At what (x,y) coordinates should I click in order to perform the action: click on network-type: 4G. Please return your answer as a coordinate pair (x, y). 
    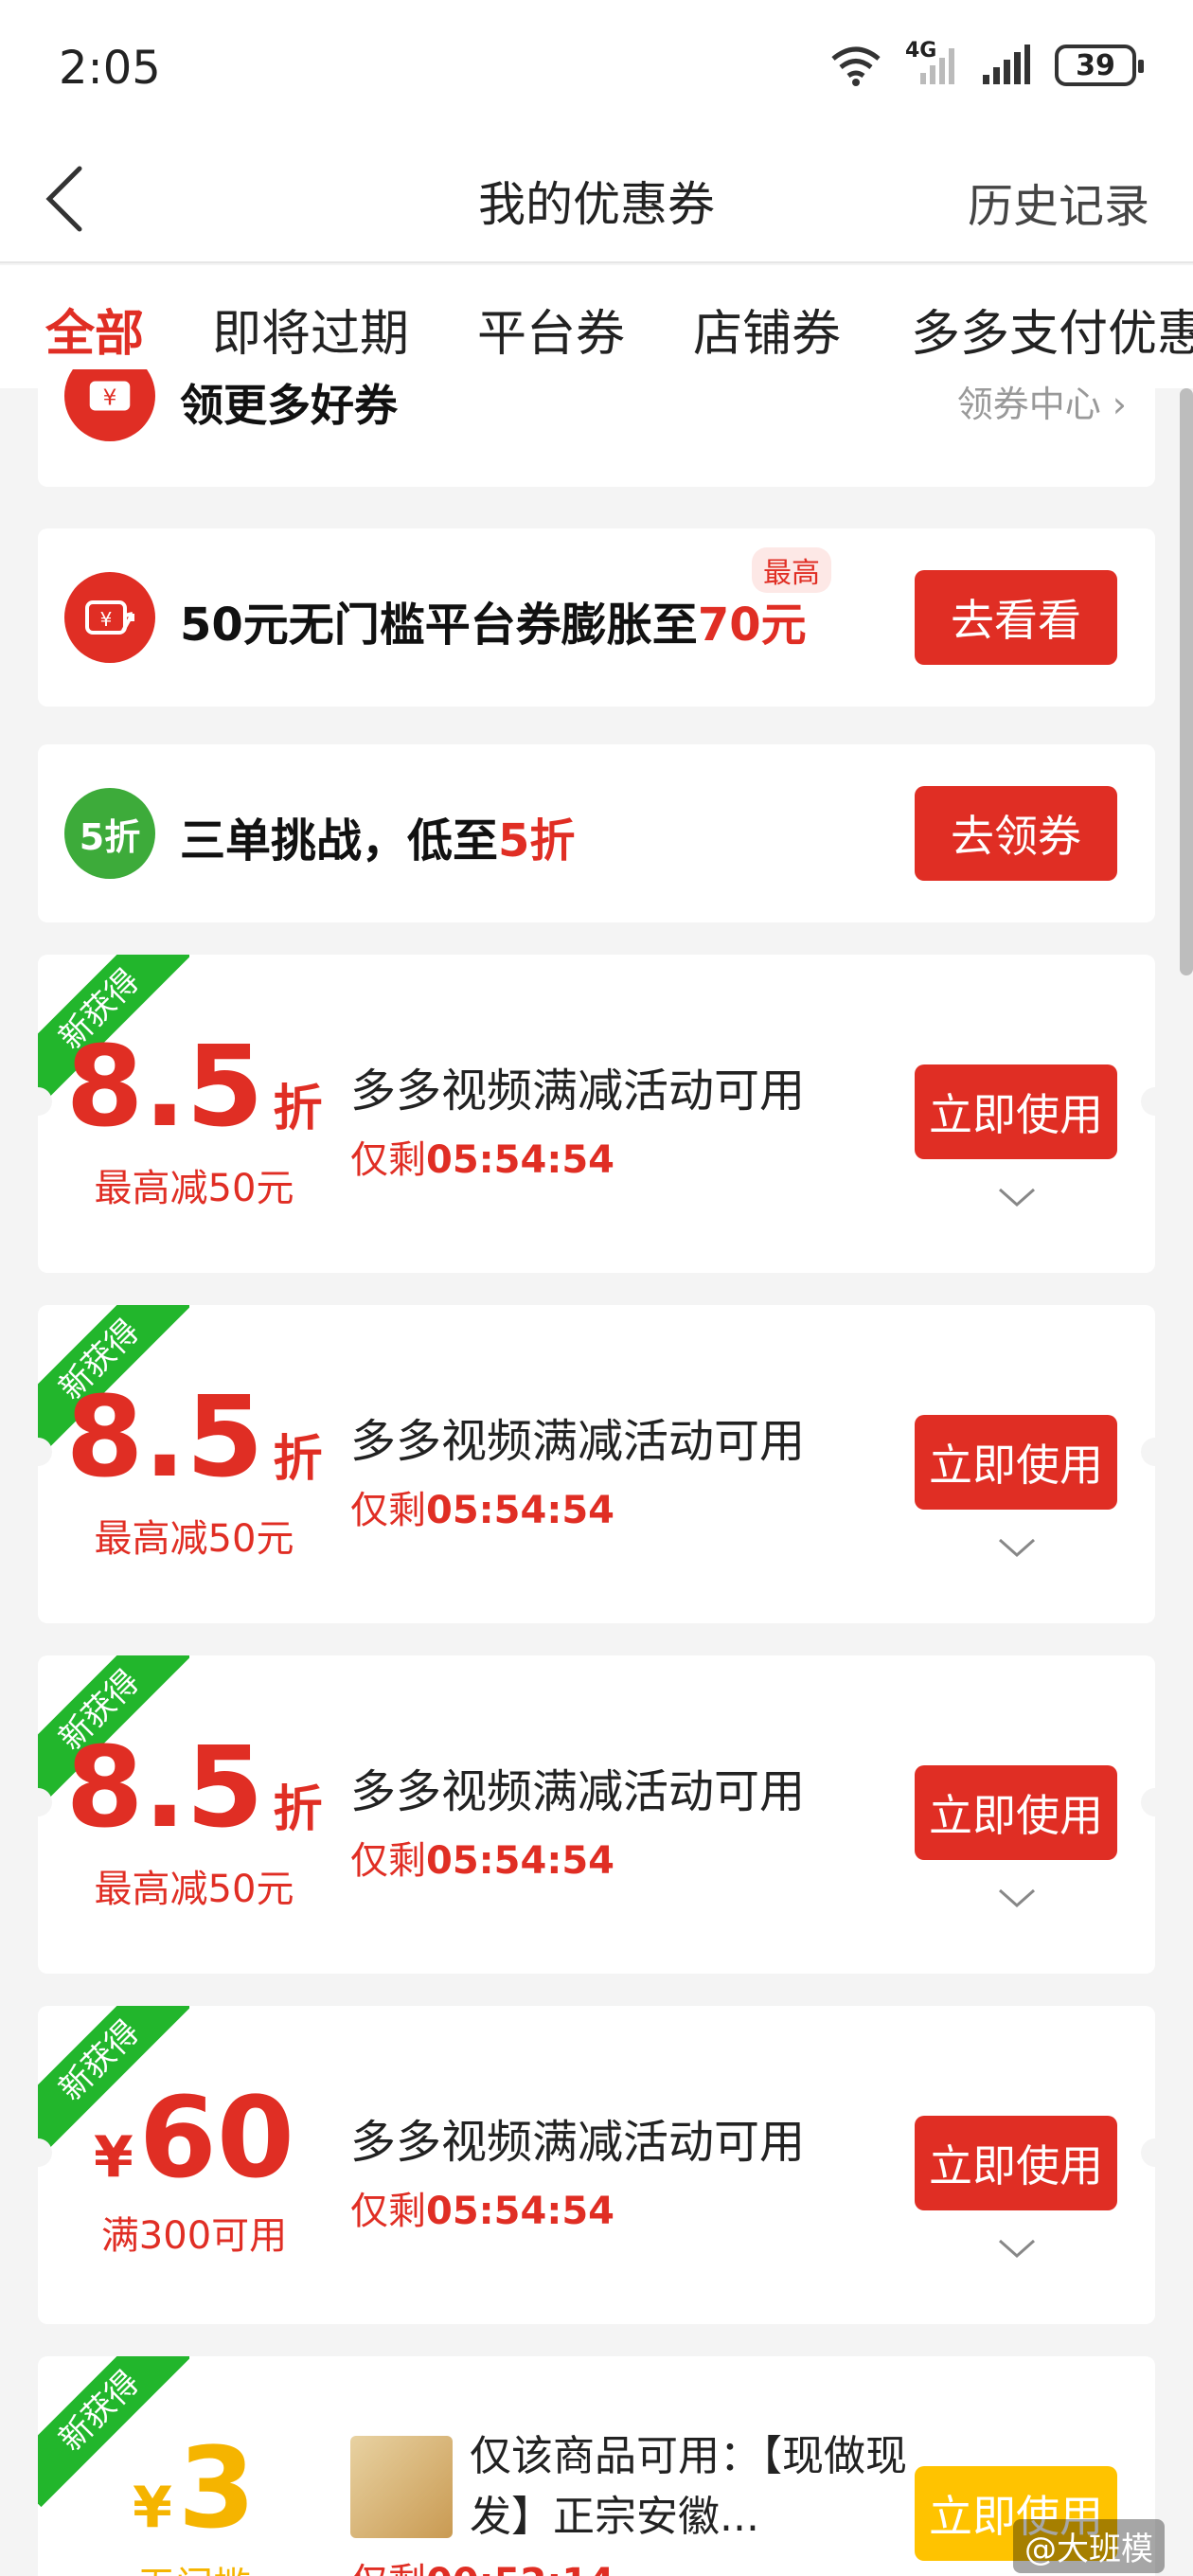
    Looking at the image, I should click on (921, 51).